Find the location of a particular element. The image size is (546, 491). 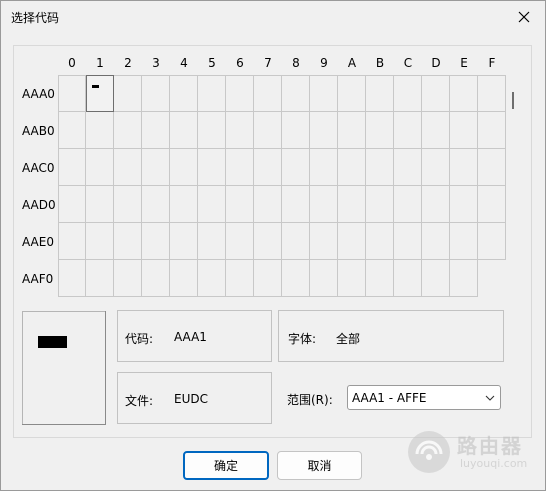

grid-scrollbar is located at coordinates (513, 186).